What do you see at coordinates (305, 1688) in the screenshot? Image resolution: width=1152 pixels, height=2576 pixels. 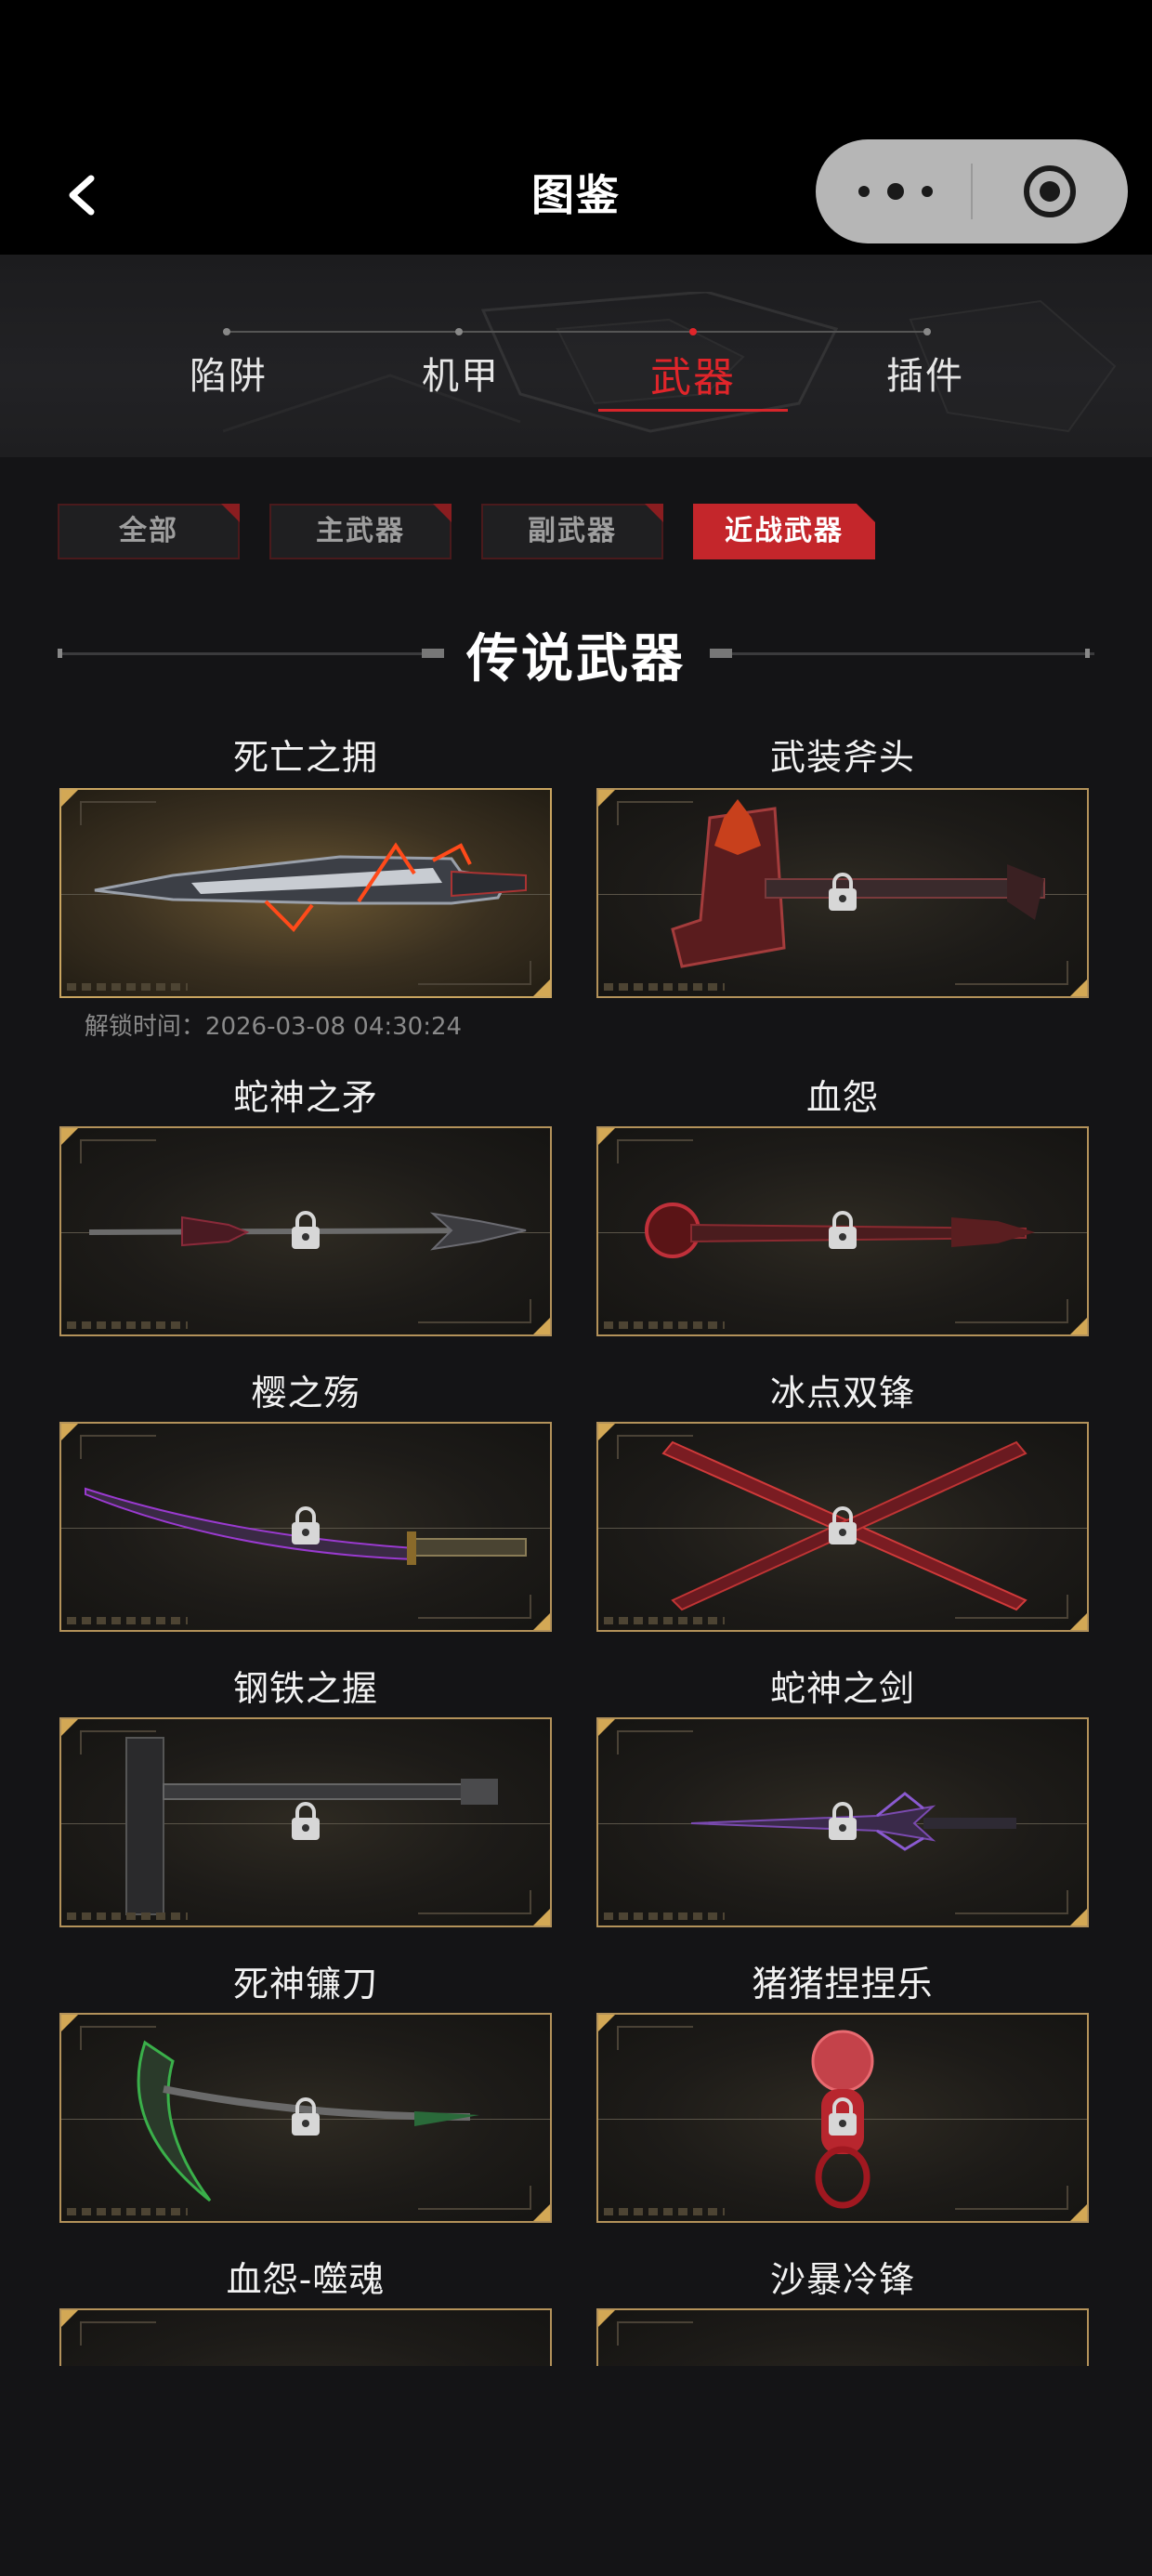 I see `item-name: 钢铁之握` at bounding box center [305, 1688].